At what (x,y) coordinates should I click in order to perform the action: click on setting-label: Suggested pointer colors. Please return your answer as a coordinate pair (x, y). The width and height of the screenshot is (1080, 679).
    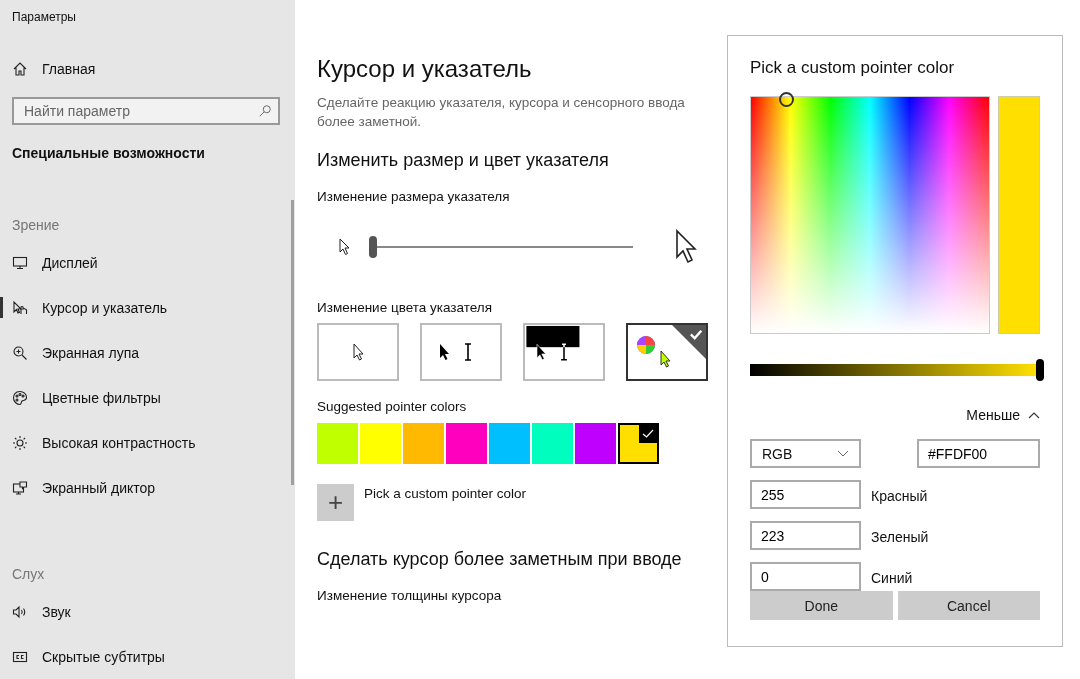
    Looking at the image, I should click on (392, 406).